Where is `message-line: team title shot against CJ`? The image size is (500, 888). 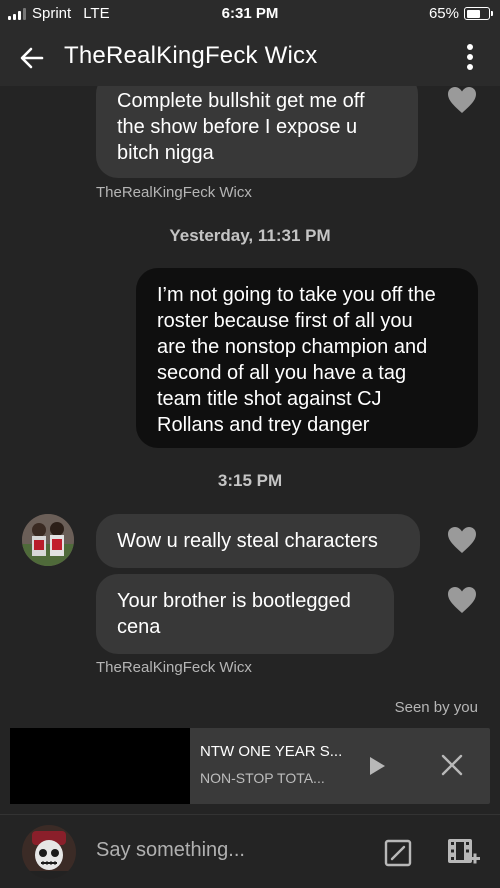 message-line: team title shot against CJ is located at coordinates (269, 399).